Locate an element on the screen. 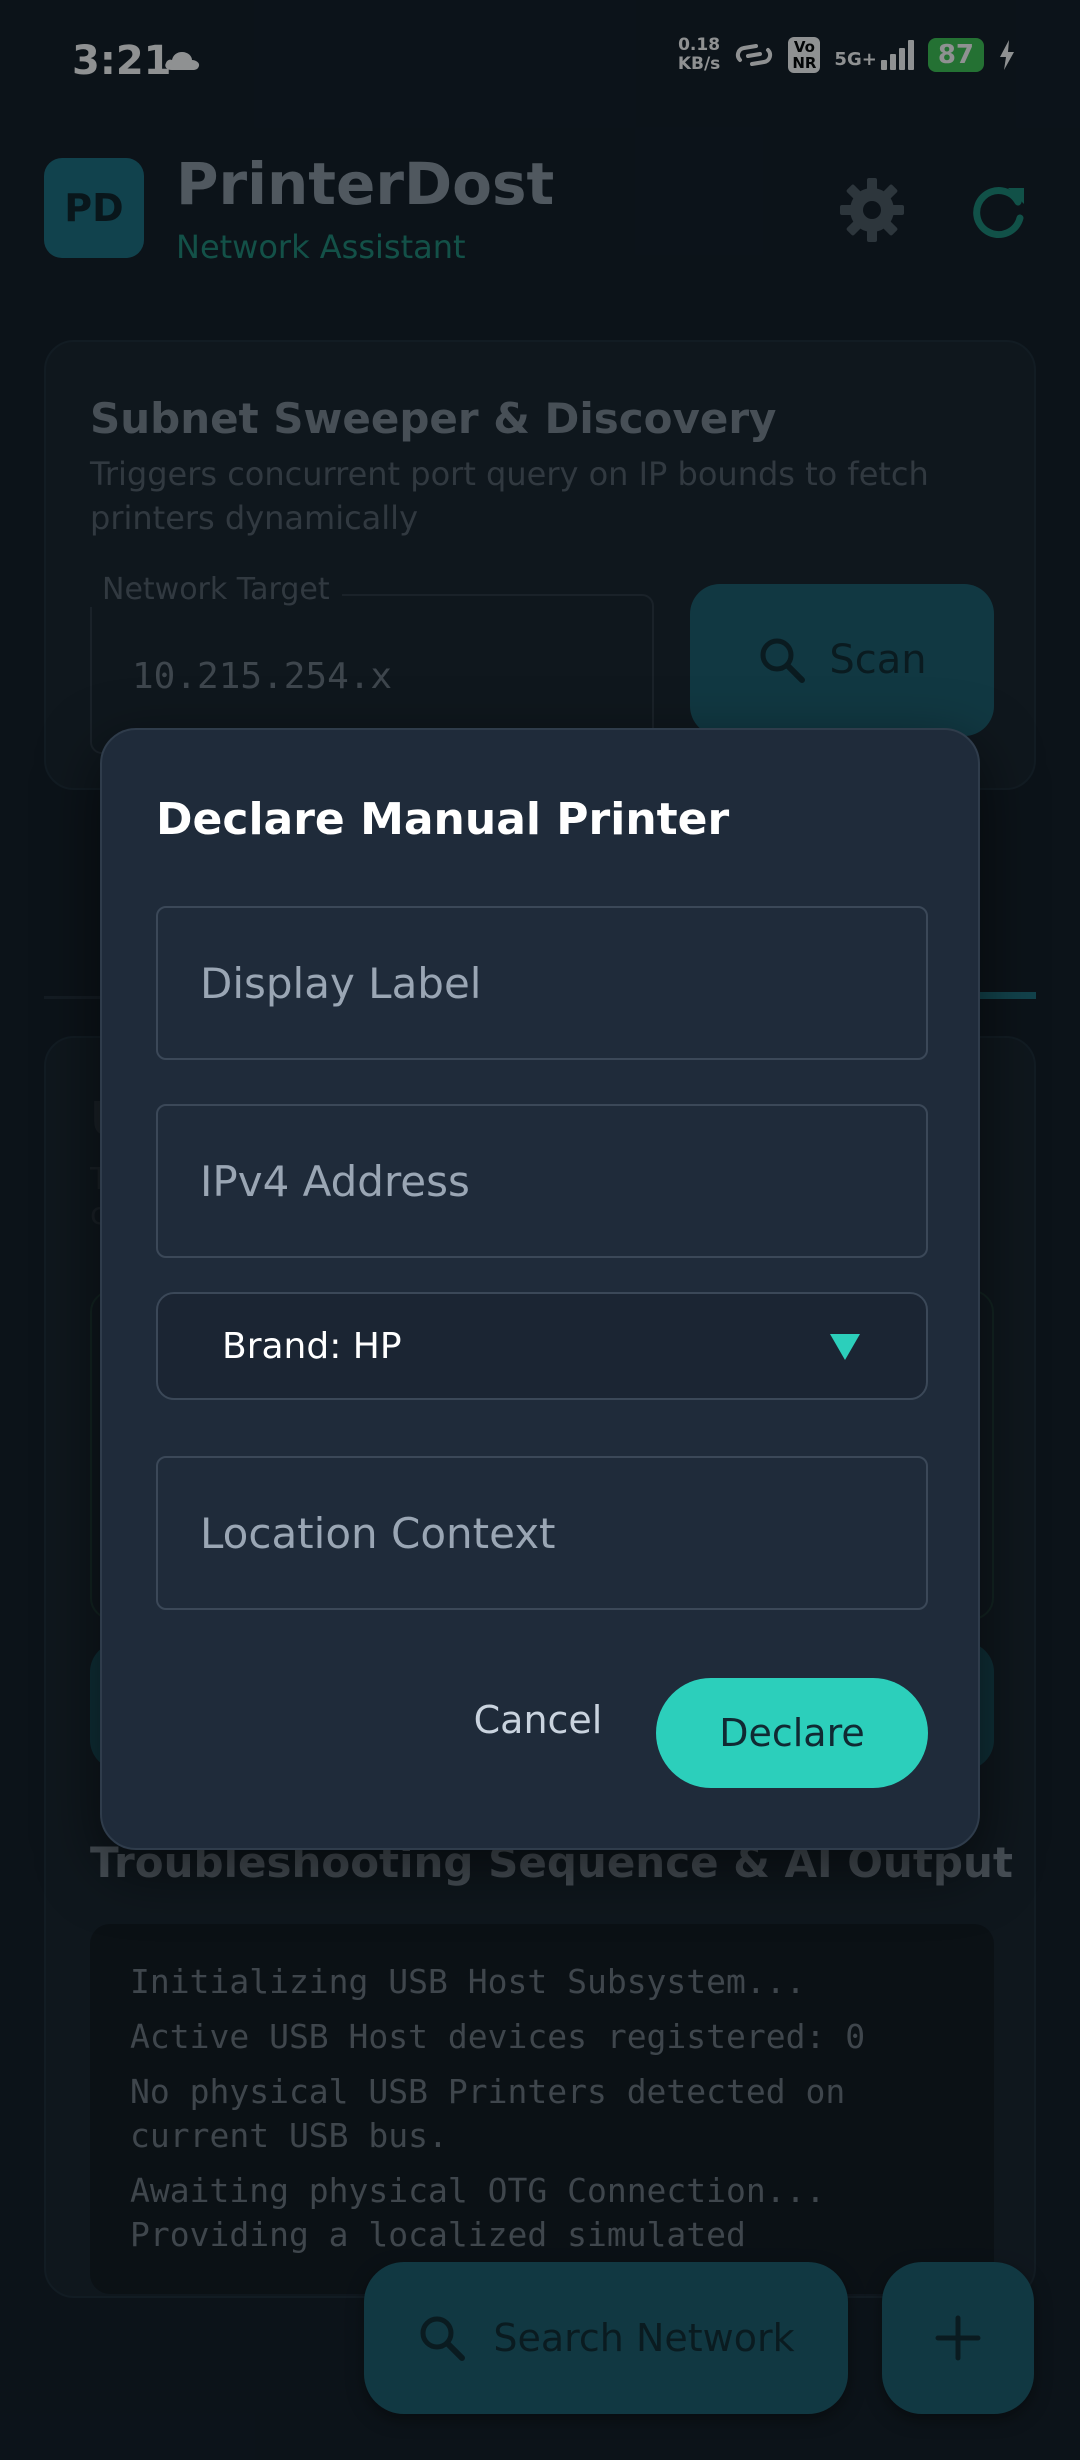 The image size is (1080, 2460). cancel-button: Cancel is located at coordinates (538, 1720).